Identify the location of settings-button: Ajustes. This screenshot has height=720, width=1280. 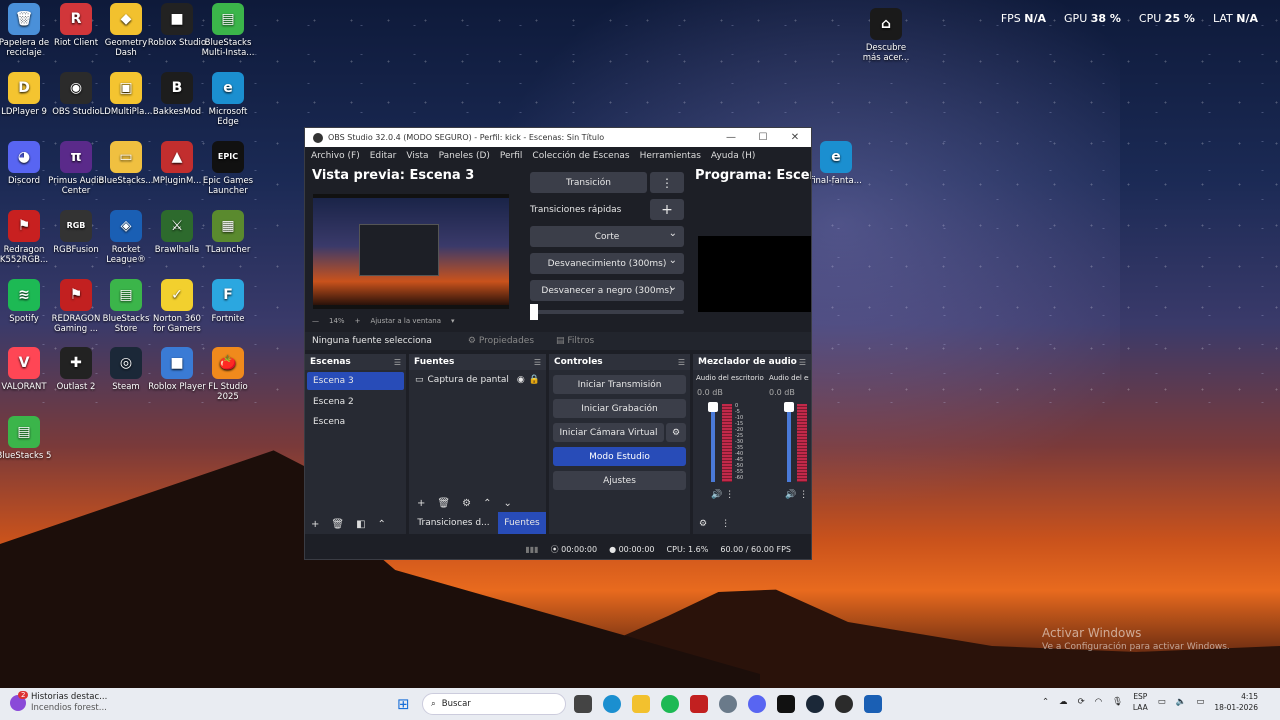
(619, 480).